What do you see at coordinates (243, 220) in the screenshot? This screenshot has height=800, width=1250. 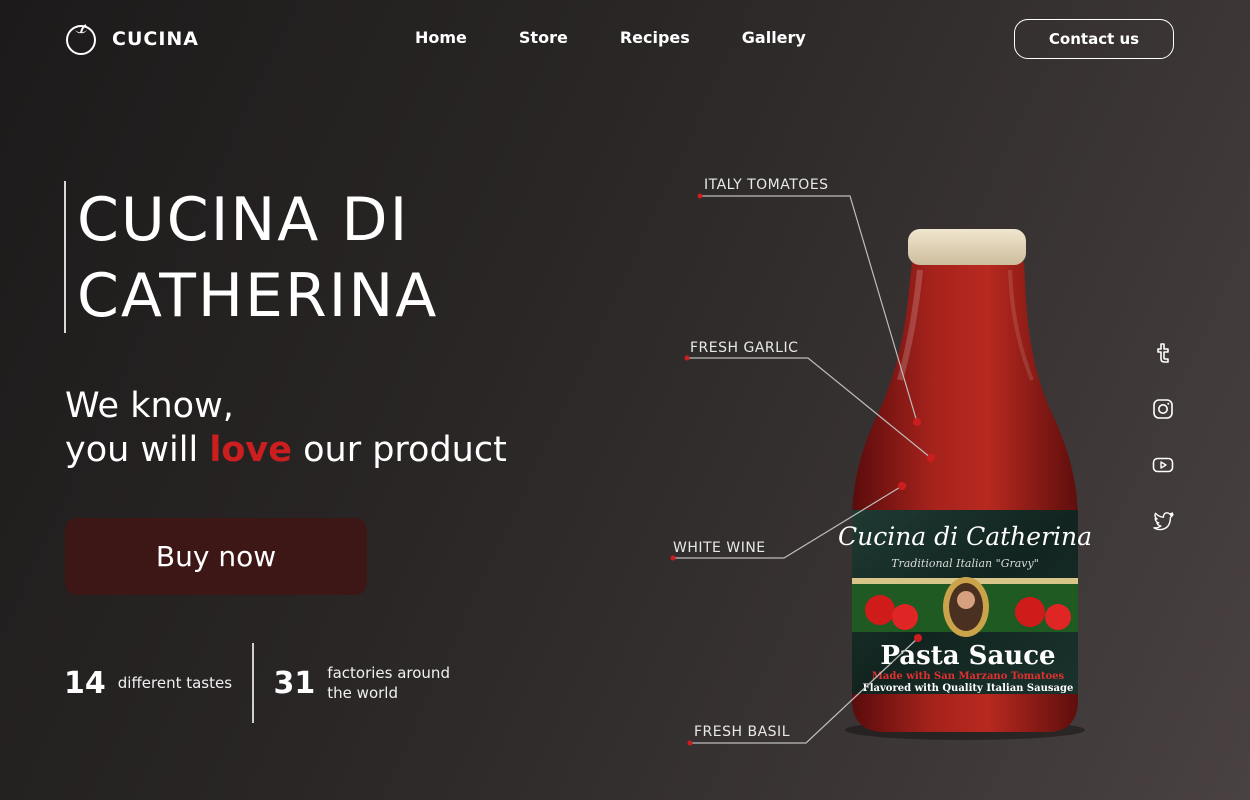 I see `title-line-1: CUCINA DI` at bounding box center [243, 220].